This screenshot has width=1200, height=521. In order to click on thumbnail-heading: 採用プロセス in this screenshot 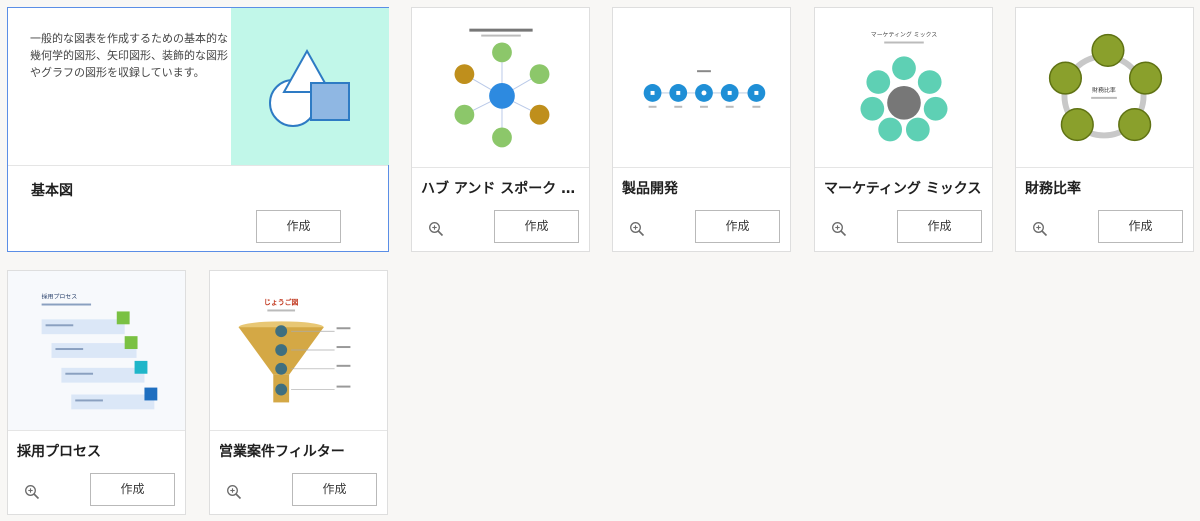, I will do `click(60, 297)`.